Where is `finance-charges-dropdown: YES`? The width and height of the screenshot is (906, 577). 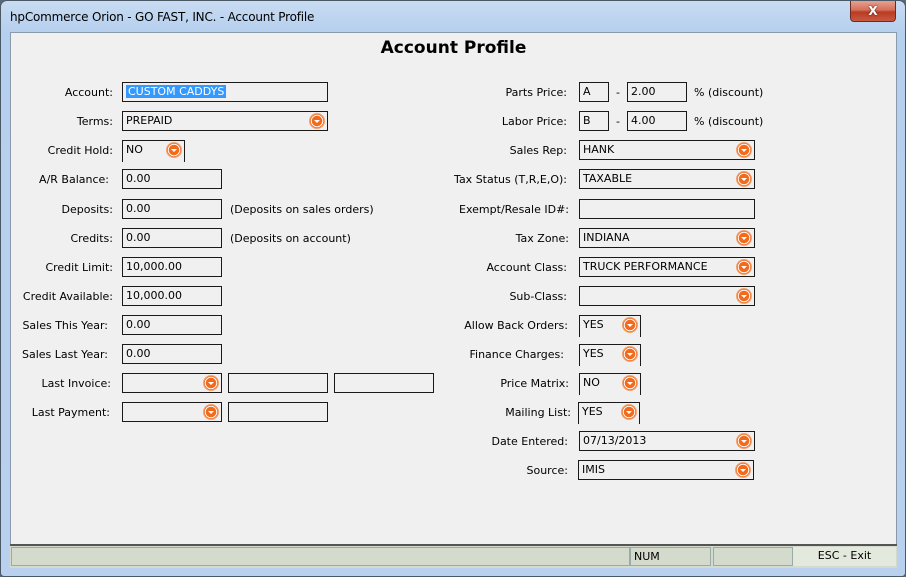
finance-charges-dropdown: YES is located at coordinates (610, 355).